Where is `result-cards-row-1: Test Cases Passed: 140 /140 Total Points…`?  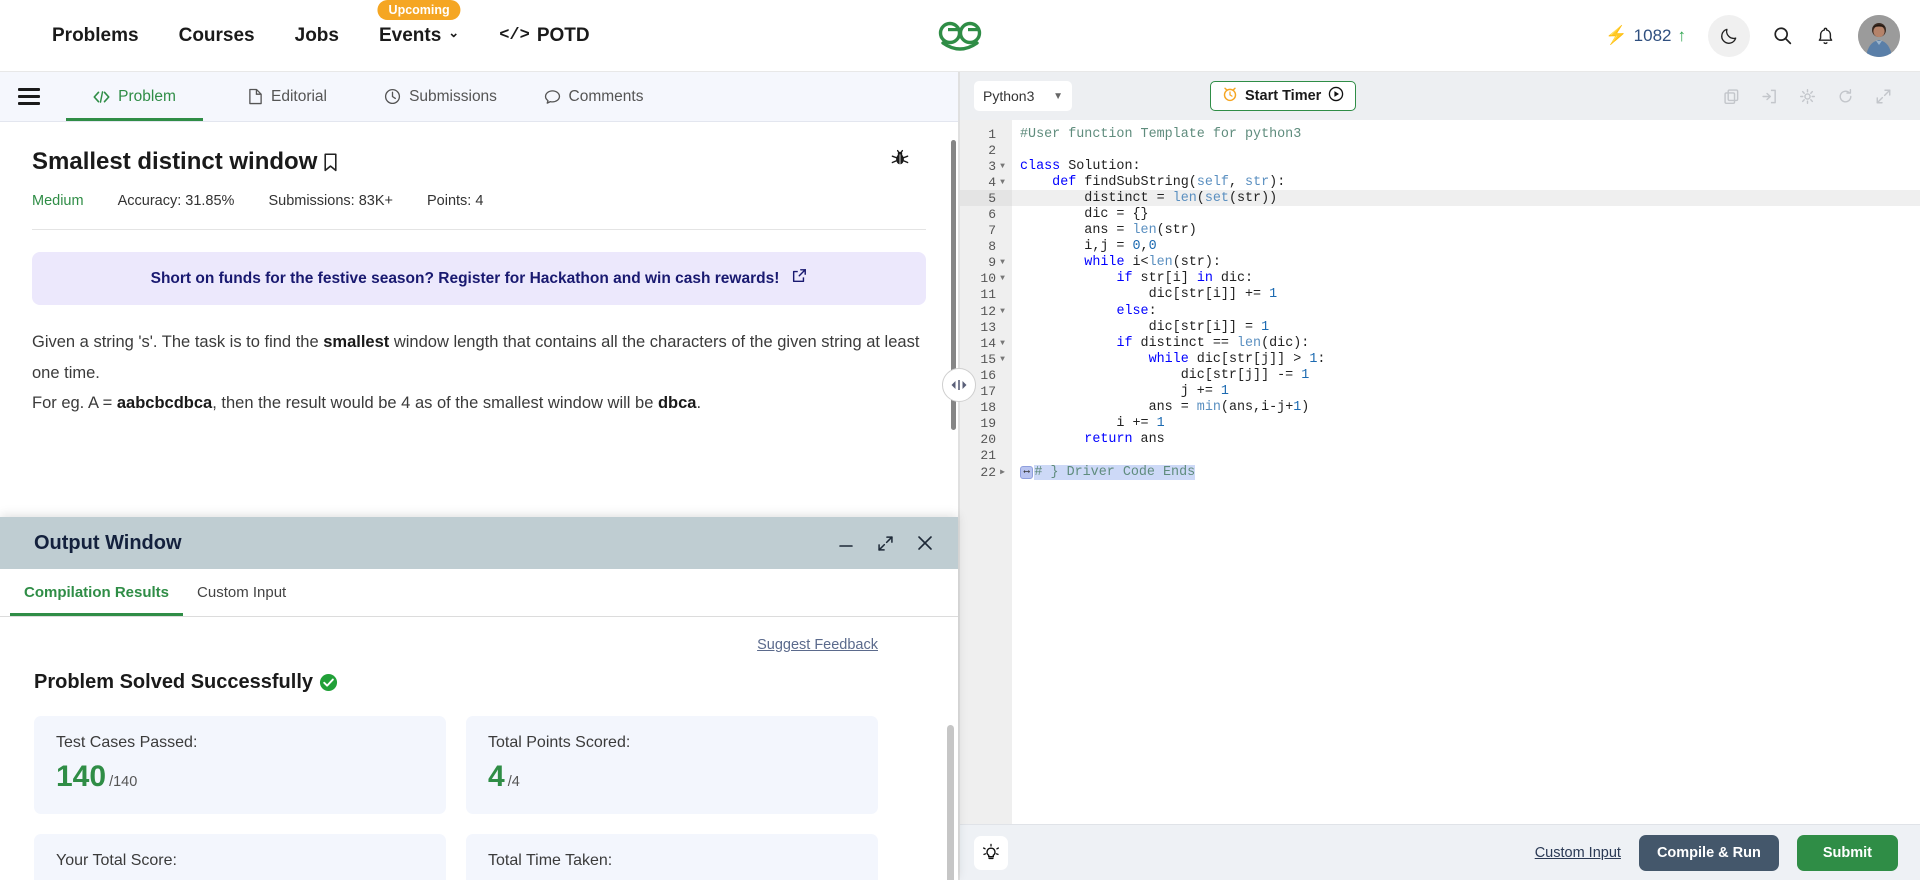
result-cards-row-1: Test Cases Passed: 140 /140 Total Points… is located at coordinates (479, 765).